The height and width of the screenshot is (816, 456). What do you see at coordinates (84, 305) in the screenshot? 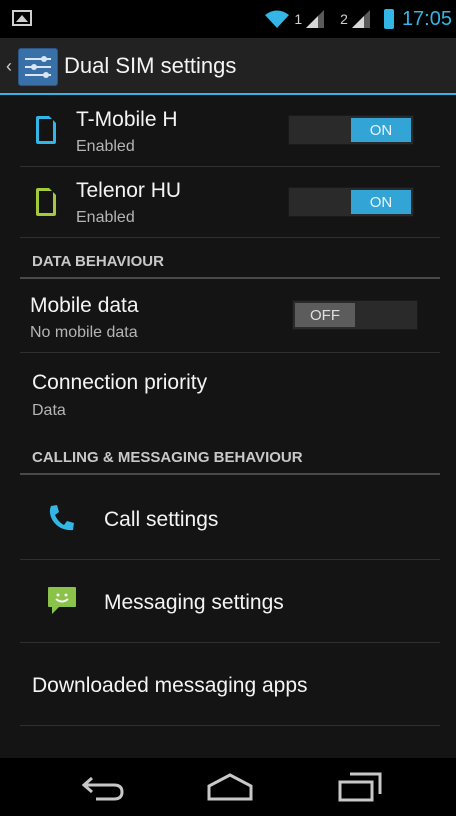
I see `mobile-data-title: Mobile data` at bounding box center [84, 305].